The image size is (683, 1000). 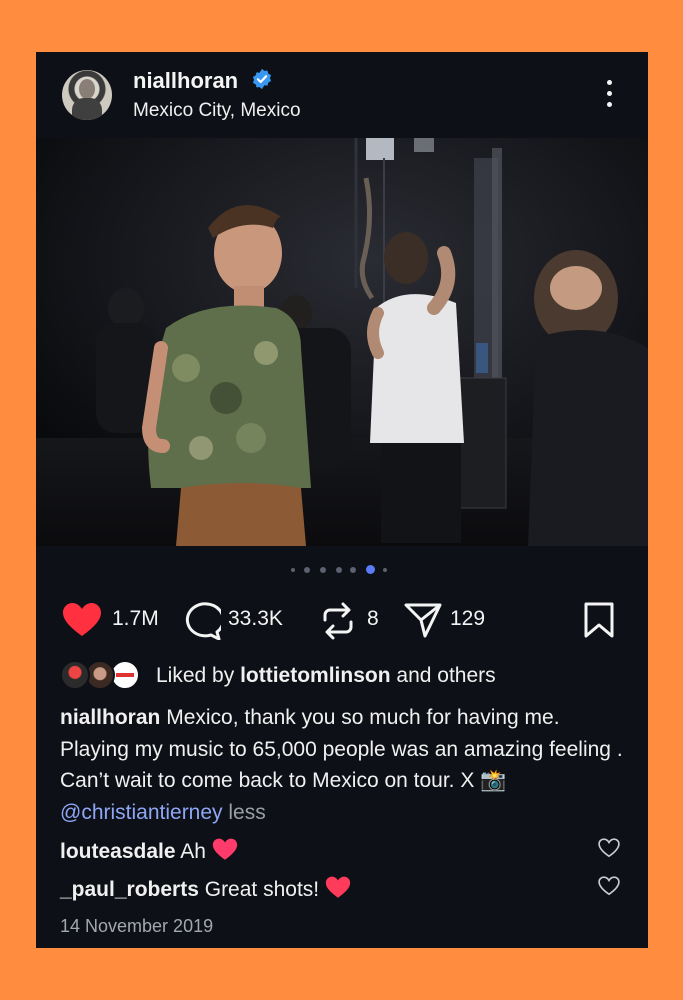 What do you see at coordinates (75, 675) in the screenshot?
I see `liker-avatar` at bounding box center [75, 675].